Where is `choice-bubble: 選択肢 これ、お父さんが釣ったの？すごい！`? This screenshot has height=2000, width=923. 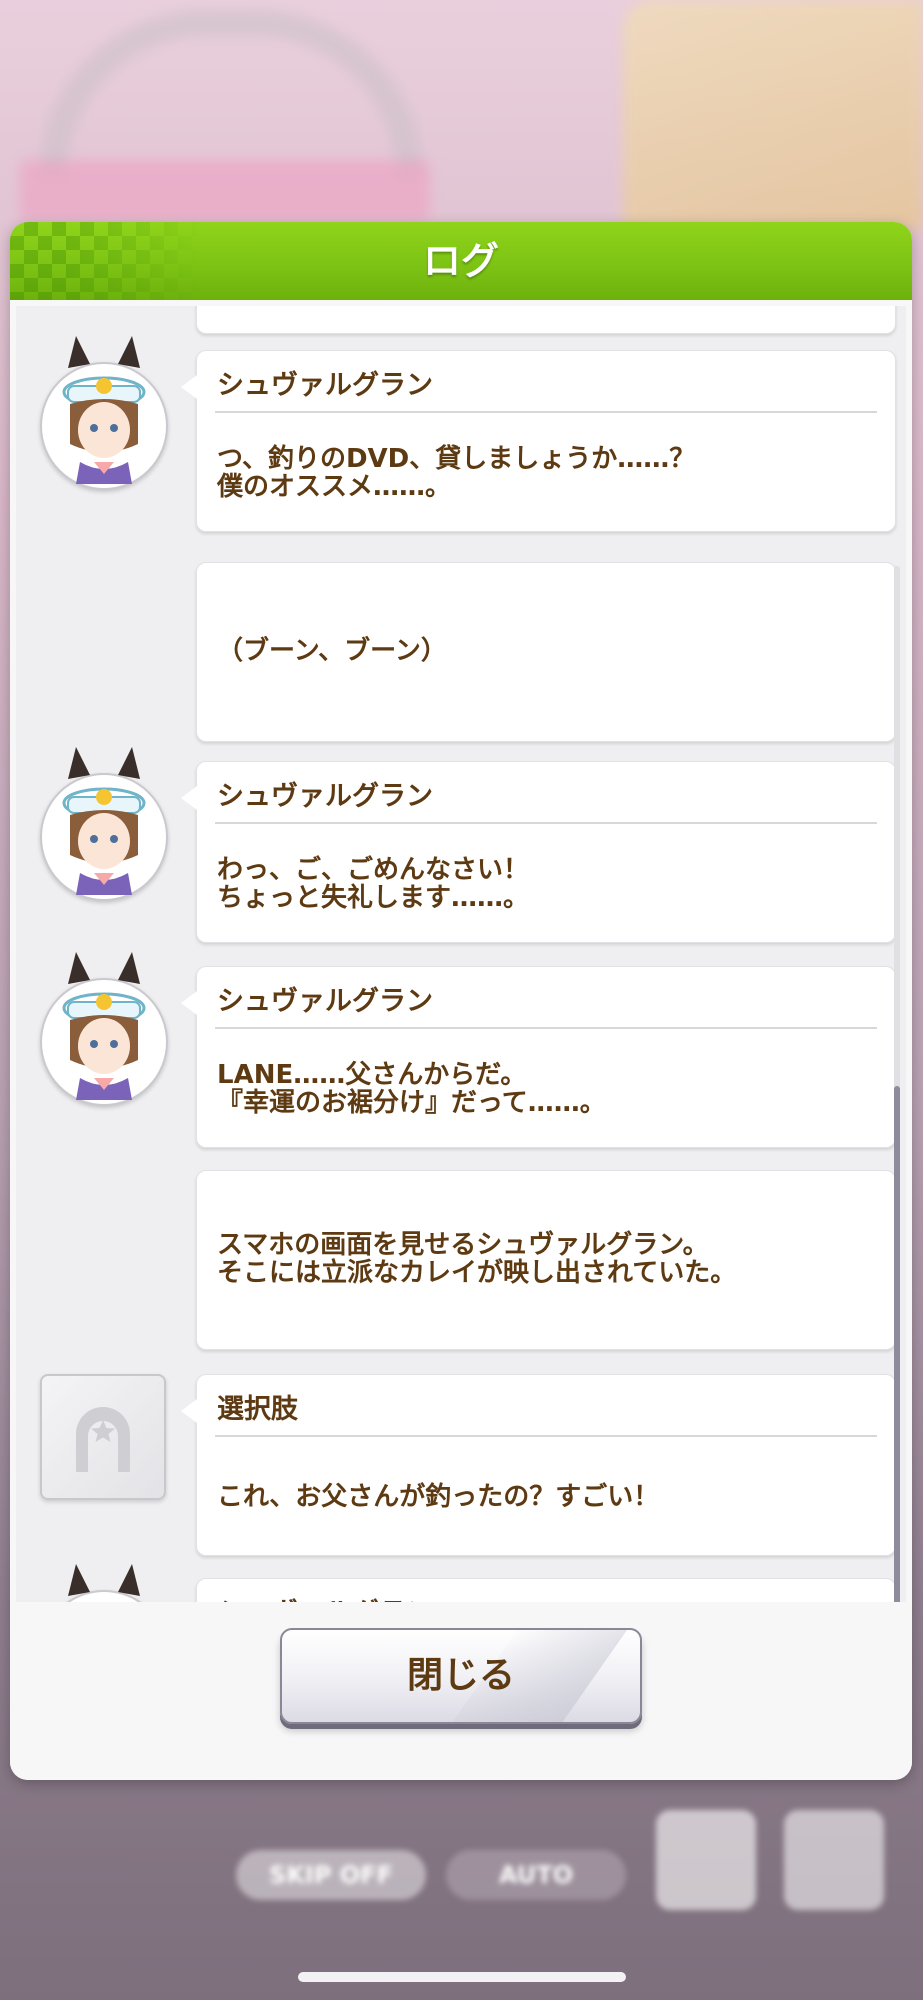 choice-bubble: 選択肢 これ、お父さんが釣ったの？すごい！ is located at coordinates (538, 1465).